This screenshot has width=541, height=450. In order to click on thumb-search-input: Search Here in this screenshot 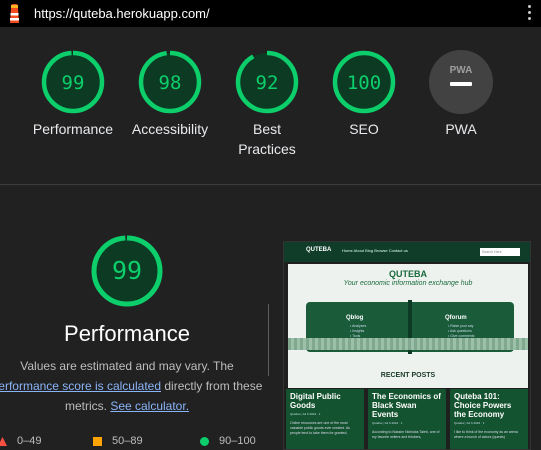, I will do `click(500, 252)`.